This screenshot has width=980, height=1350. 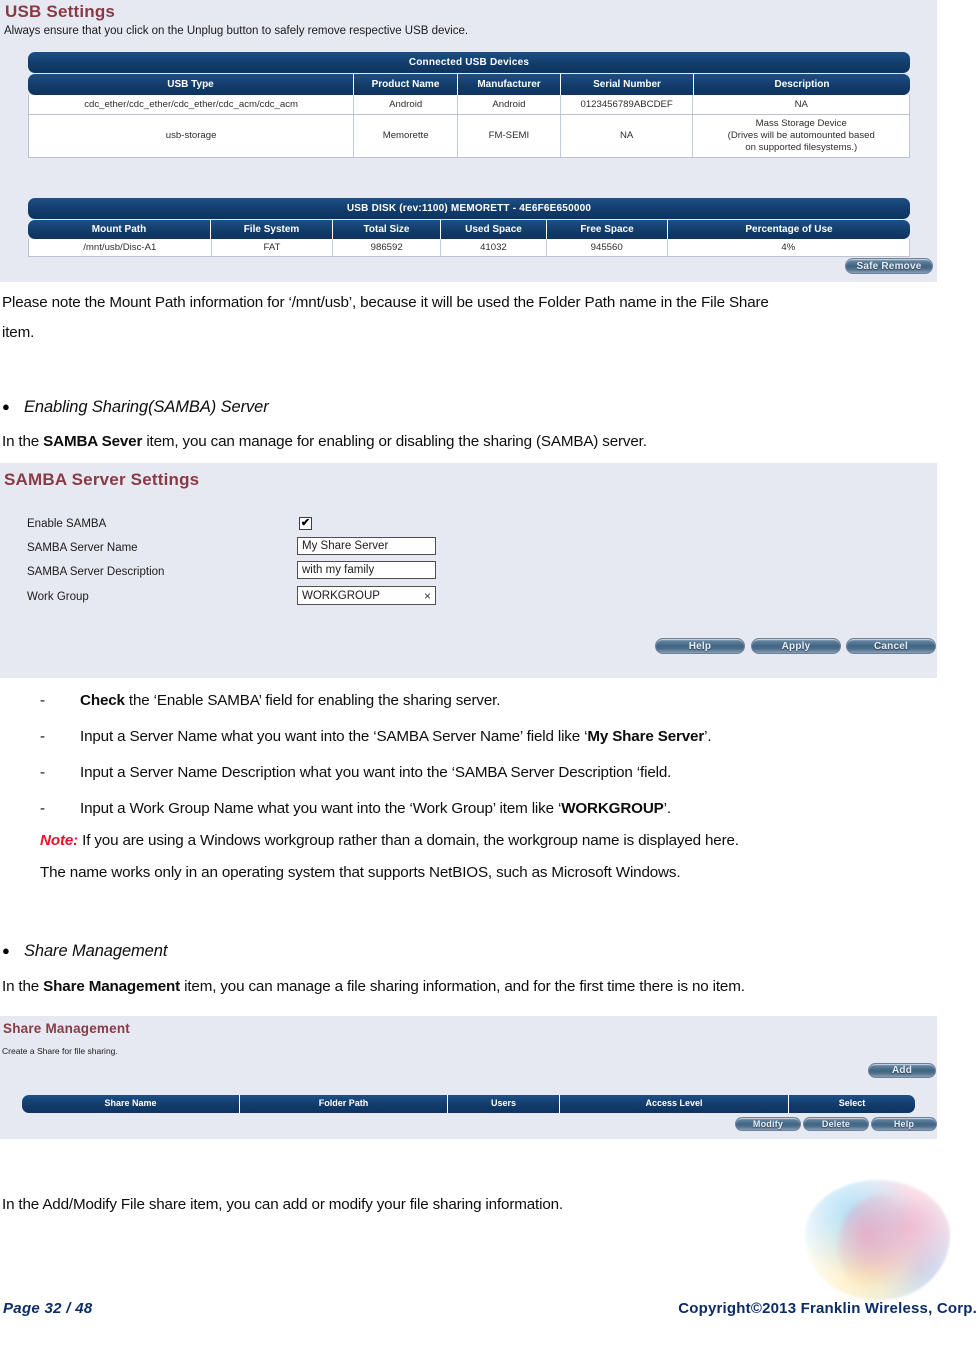 I want to click on samba-intro-bold: SAMBA Sever, so click(x=93, y=441).